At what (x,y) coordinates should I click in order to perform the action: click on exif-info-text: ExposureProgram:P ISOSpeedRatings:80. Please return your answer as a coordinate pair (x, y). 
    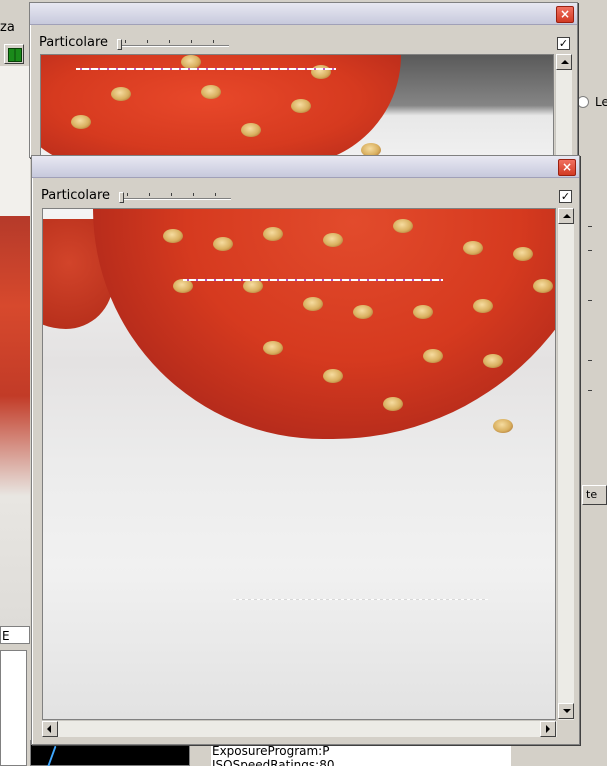
    Looking at the image, I should click on (361, 755).